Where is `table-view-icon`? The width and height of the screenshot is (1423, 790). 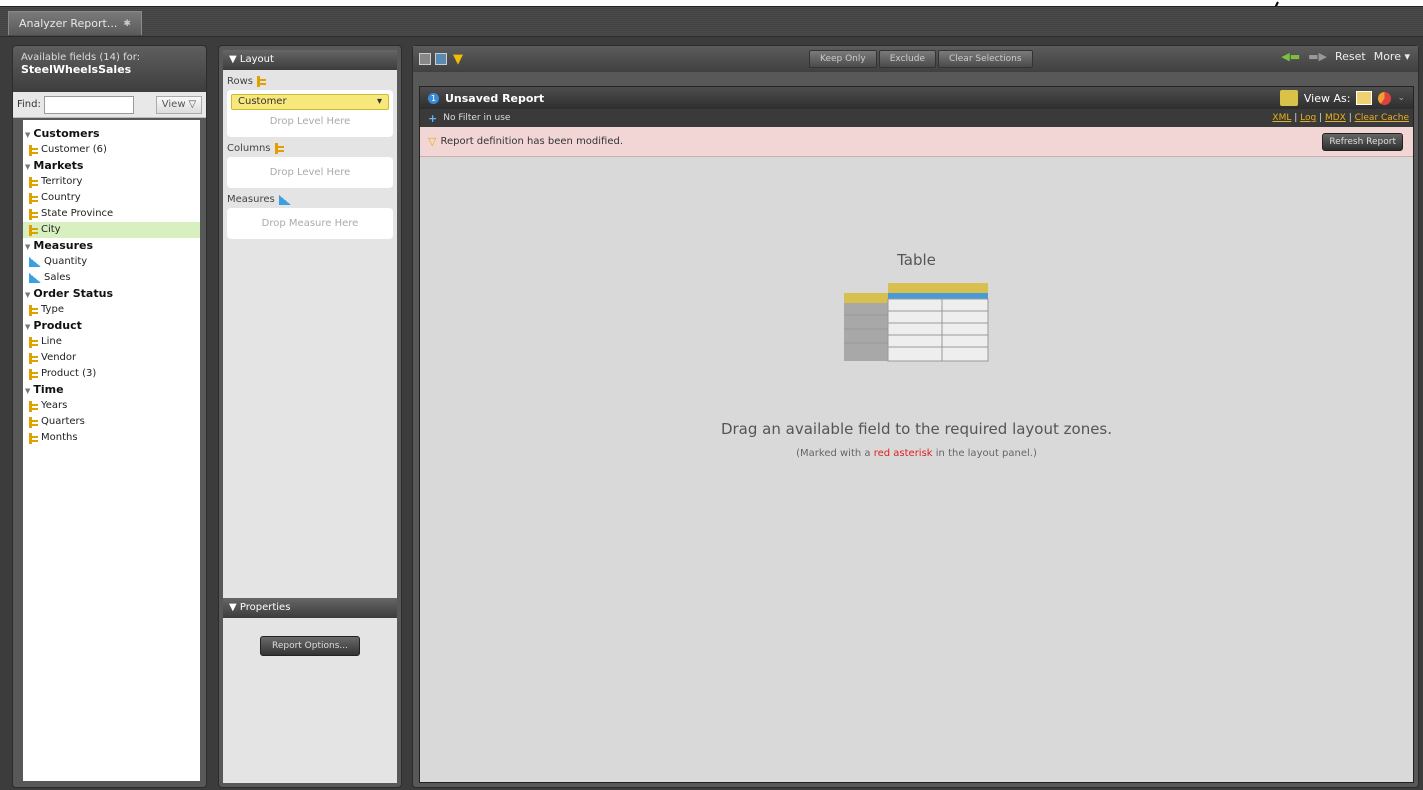
table-view-icon is located at coordinates (1364, 98).